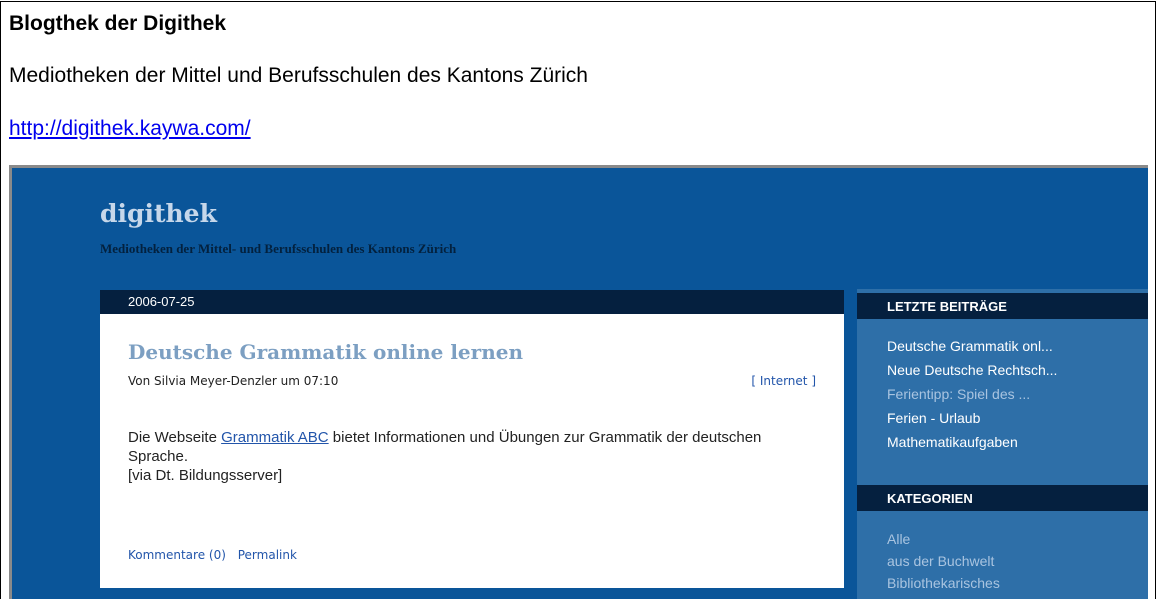  I want to click on grammatik-abc-link: Grammatik ABC, so click(275, 437).